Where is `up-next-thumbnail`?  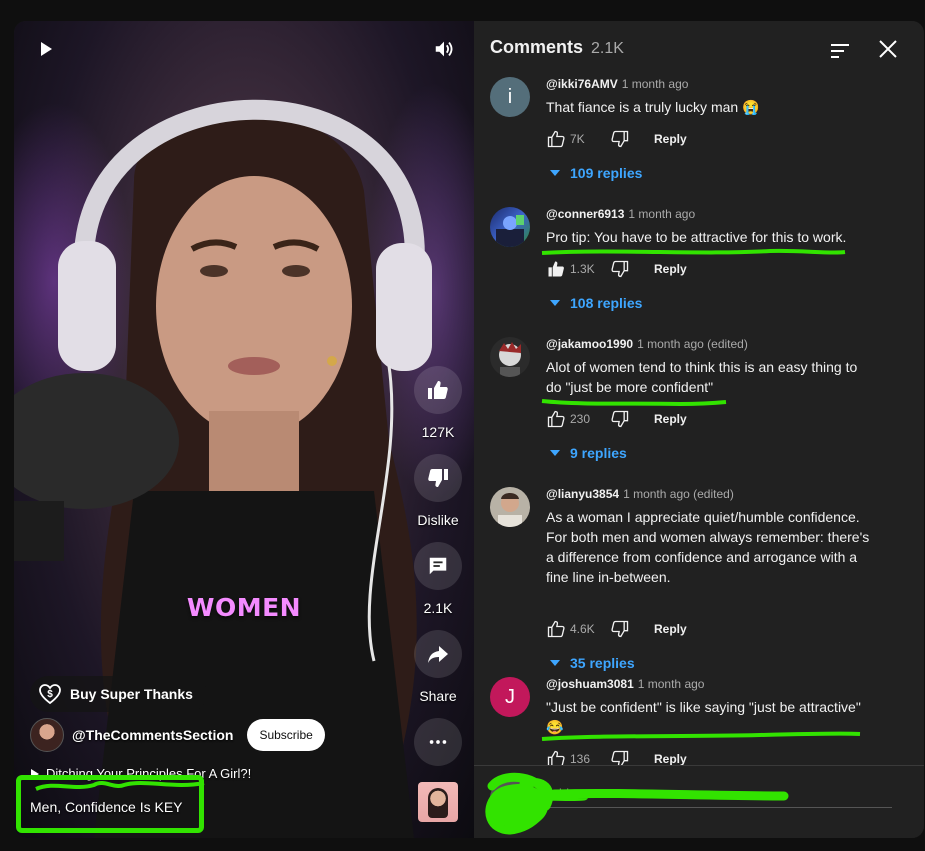 up-next-thumbnail is located at coordinates (438, 802).